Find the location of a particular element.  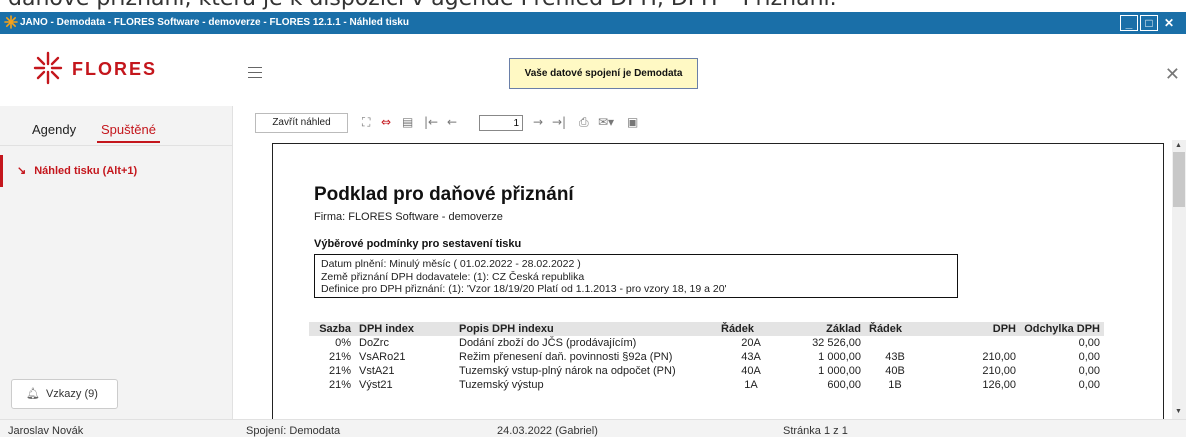

tab-agendy: Agendy is located at coordinates (54, 129).